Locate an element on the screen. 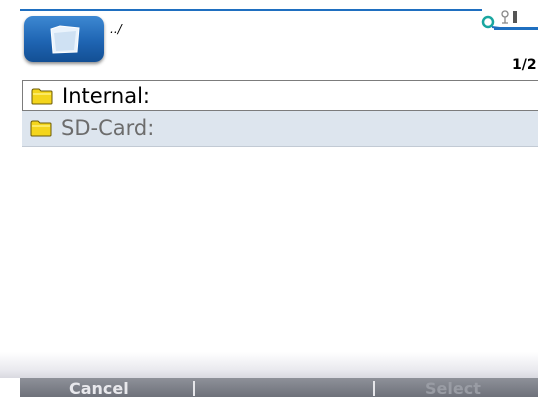  select-button: Select is located at coordinates (453, 388).